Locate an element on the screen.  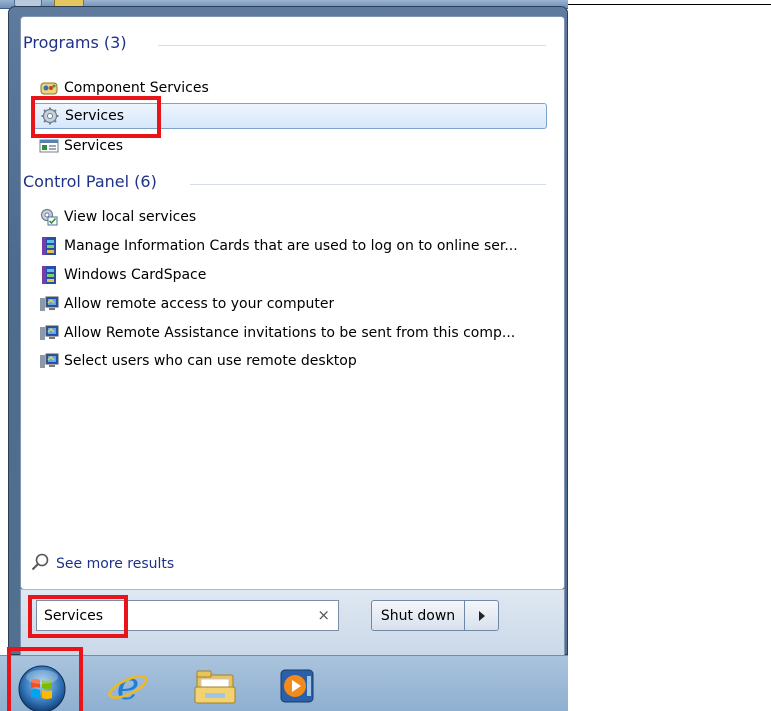
search-icon is located at coordinates (40, 564).